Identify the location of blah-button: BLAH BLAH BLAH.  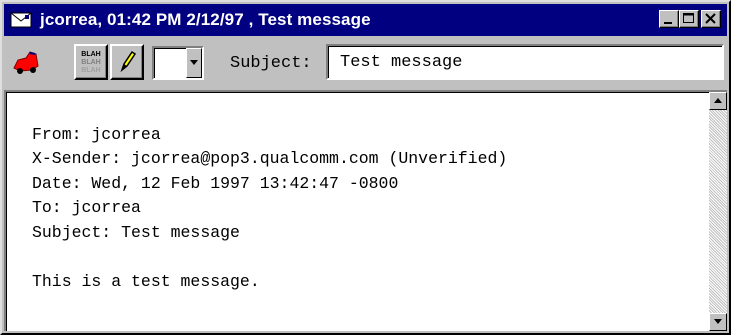
(91, 62).